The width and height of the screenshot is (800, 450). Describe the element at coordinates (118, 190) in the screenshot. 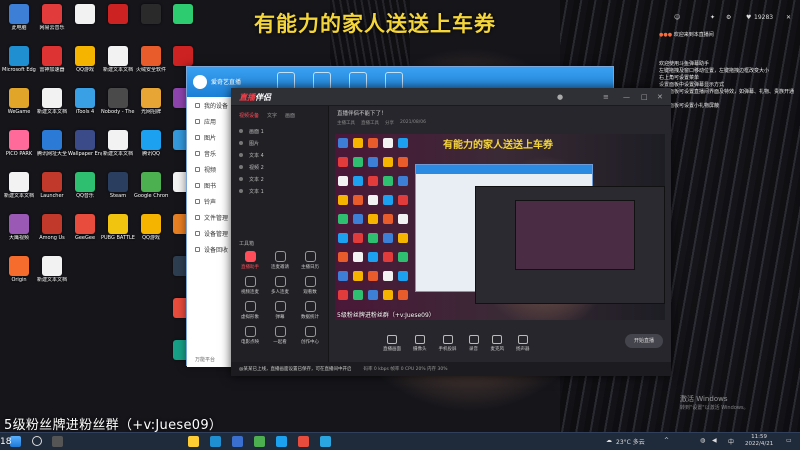

I see `desktop-icon: Steam` at that location.